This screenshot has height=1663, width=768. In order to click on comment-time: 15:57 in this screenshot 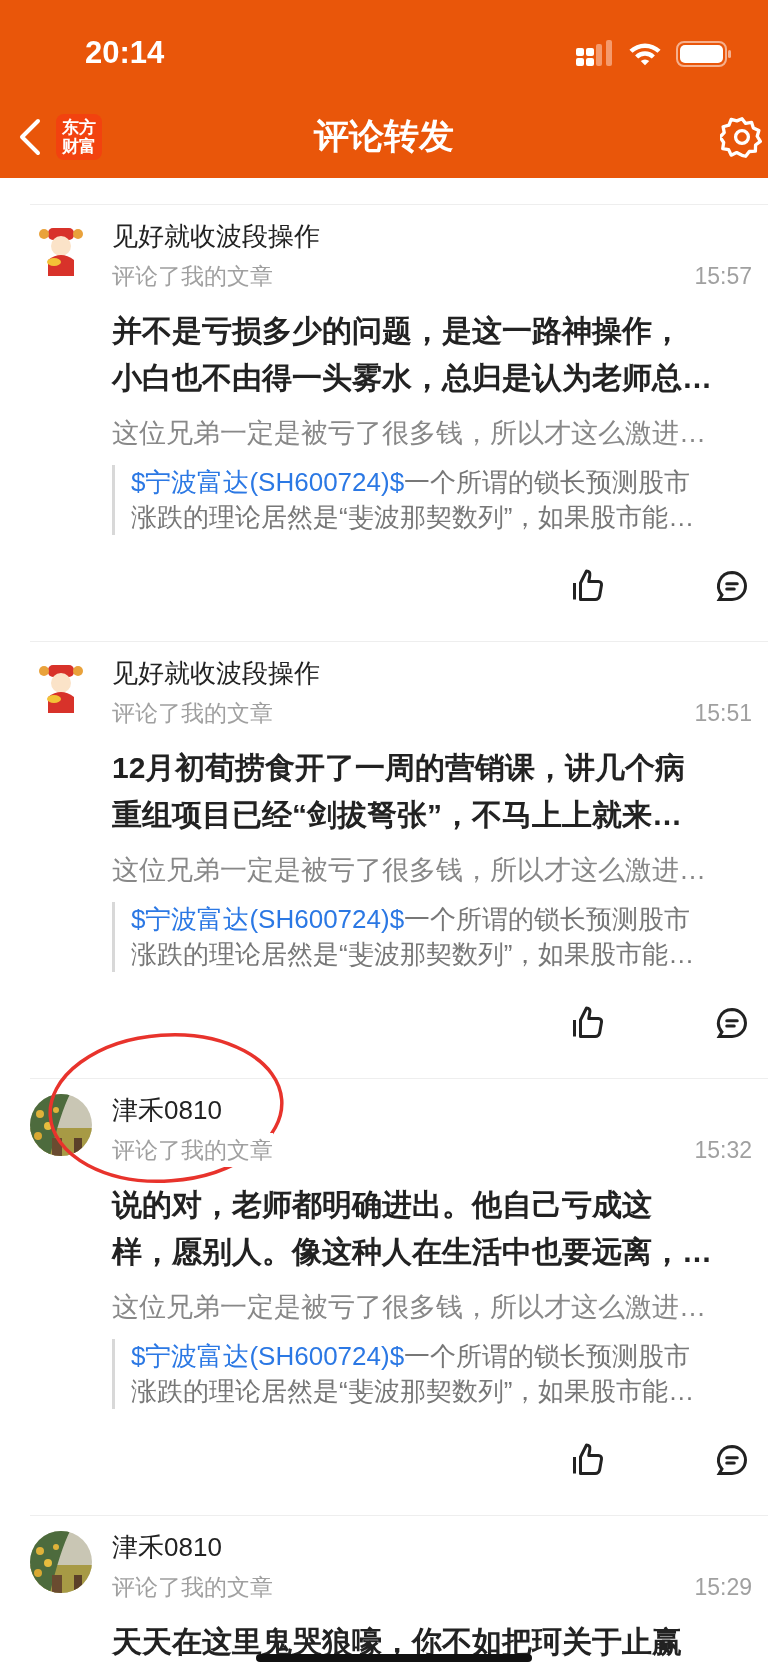, I will do `click(723, 276)`.